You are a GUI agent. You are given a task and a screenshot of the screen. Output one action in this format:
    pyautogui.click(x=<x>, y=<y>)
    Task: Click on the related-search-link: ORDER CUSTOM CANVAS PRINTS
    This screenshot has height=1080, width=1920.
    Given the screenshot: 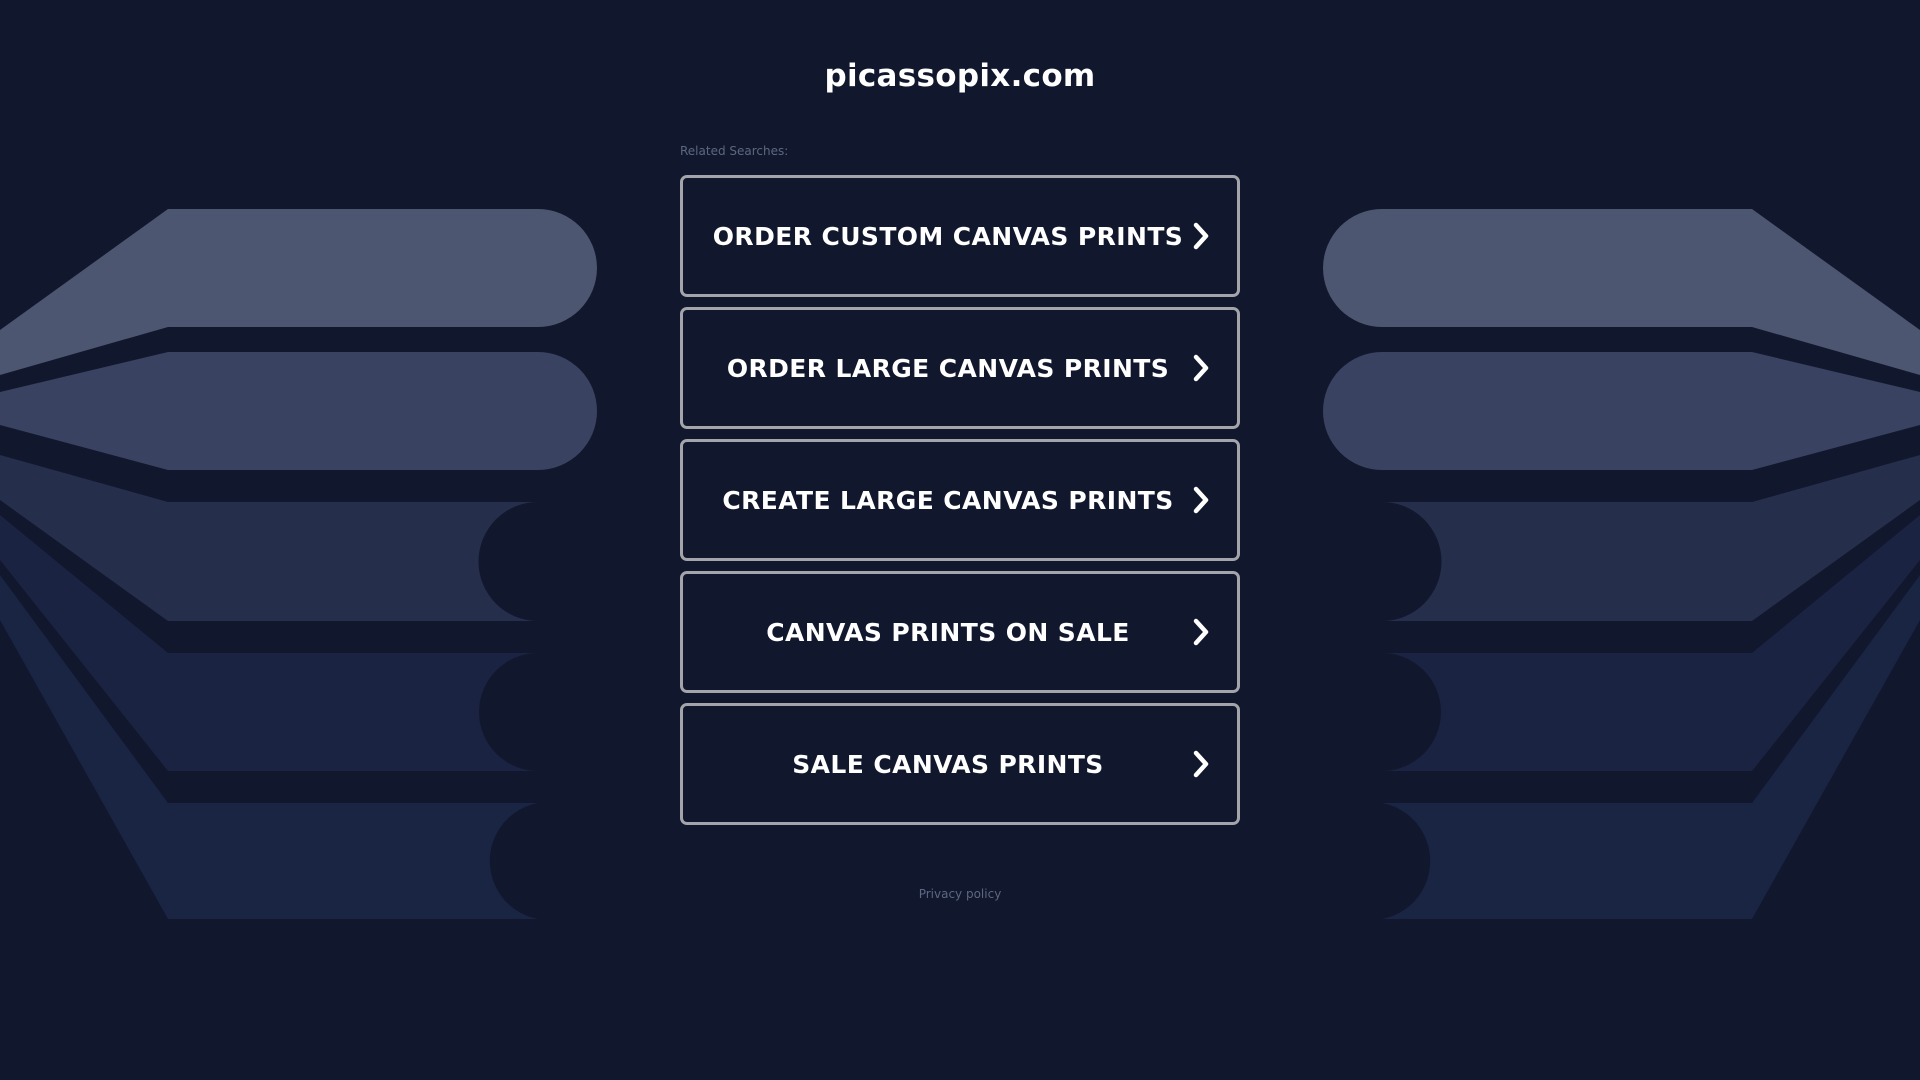 What is the action you would take?
    pyautogui.click(x=960, y=236)
    